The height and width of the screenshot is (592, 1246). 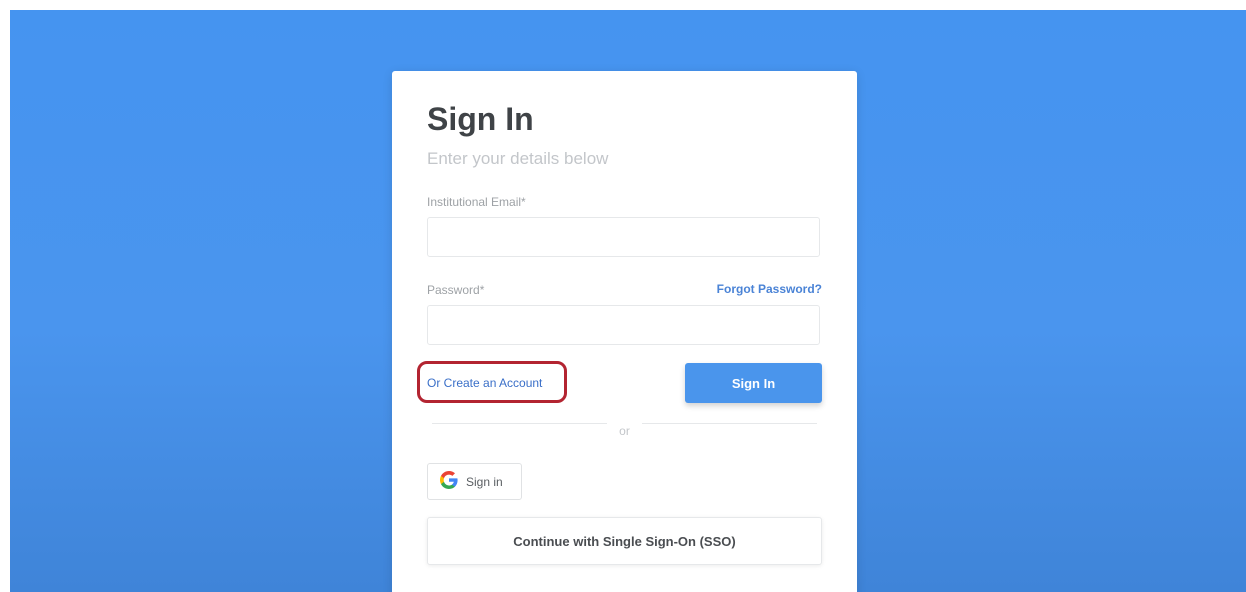 What do you see at coordinates (449, 481) in the screenshot?
I see `google-g-icon` at bounding box center [449, 481].